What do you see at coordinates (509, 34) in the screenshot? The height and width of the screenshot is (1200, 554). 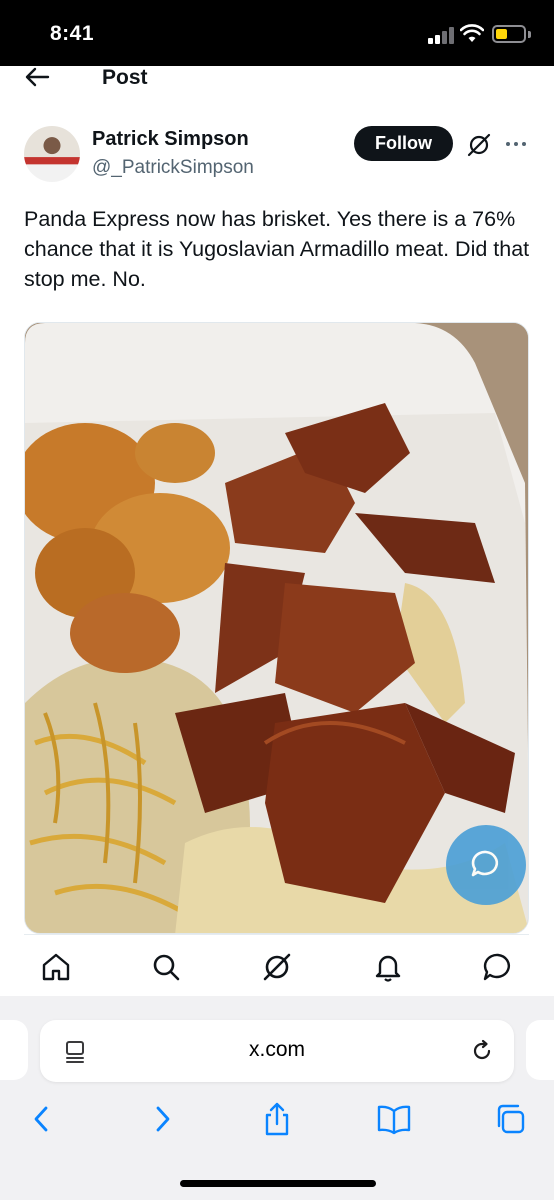 I see `battery-icon` at bounding box center [509, 34].